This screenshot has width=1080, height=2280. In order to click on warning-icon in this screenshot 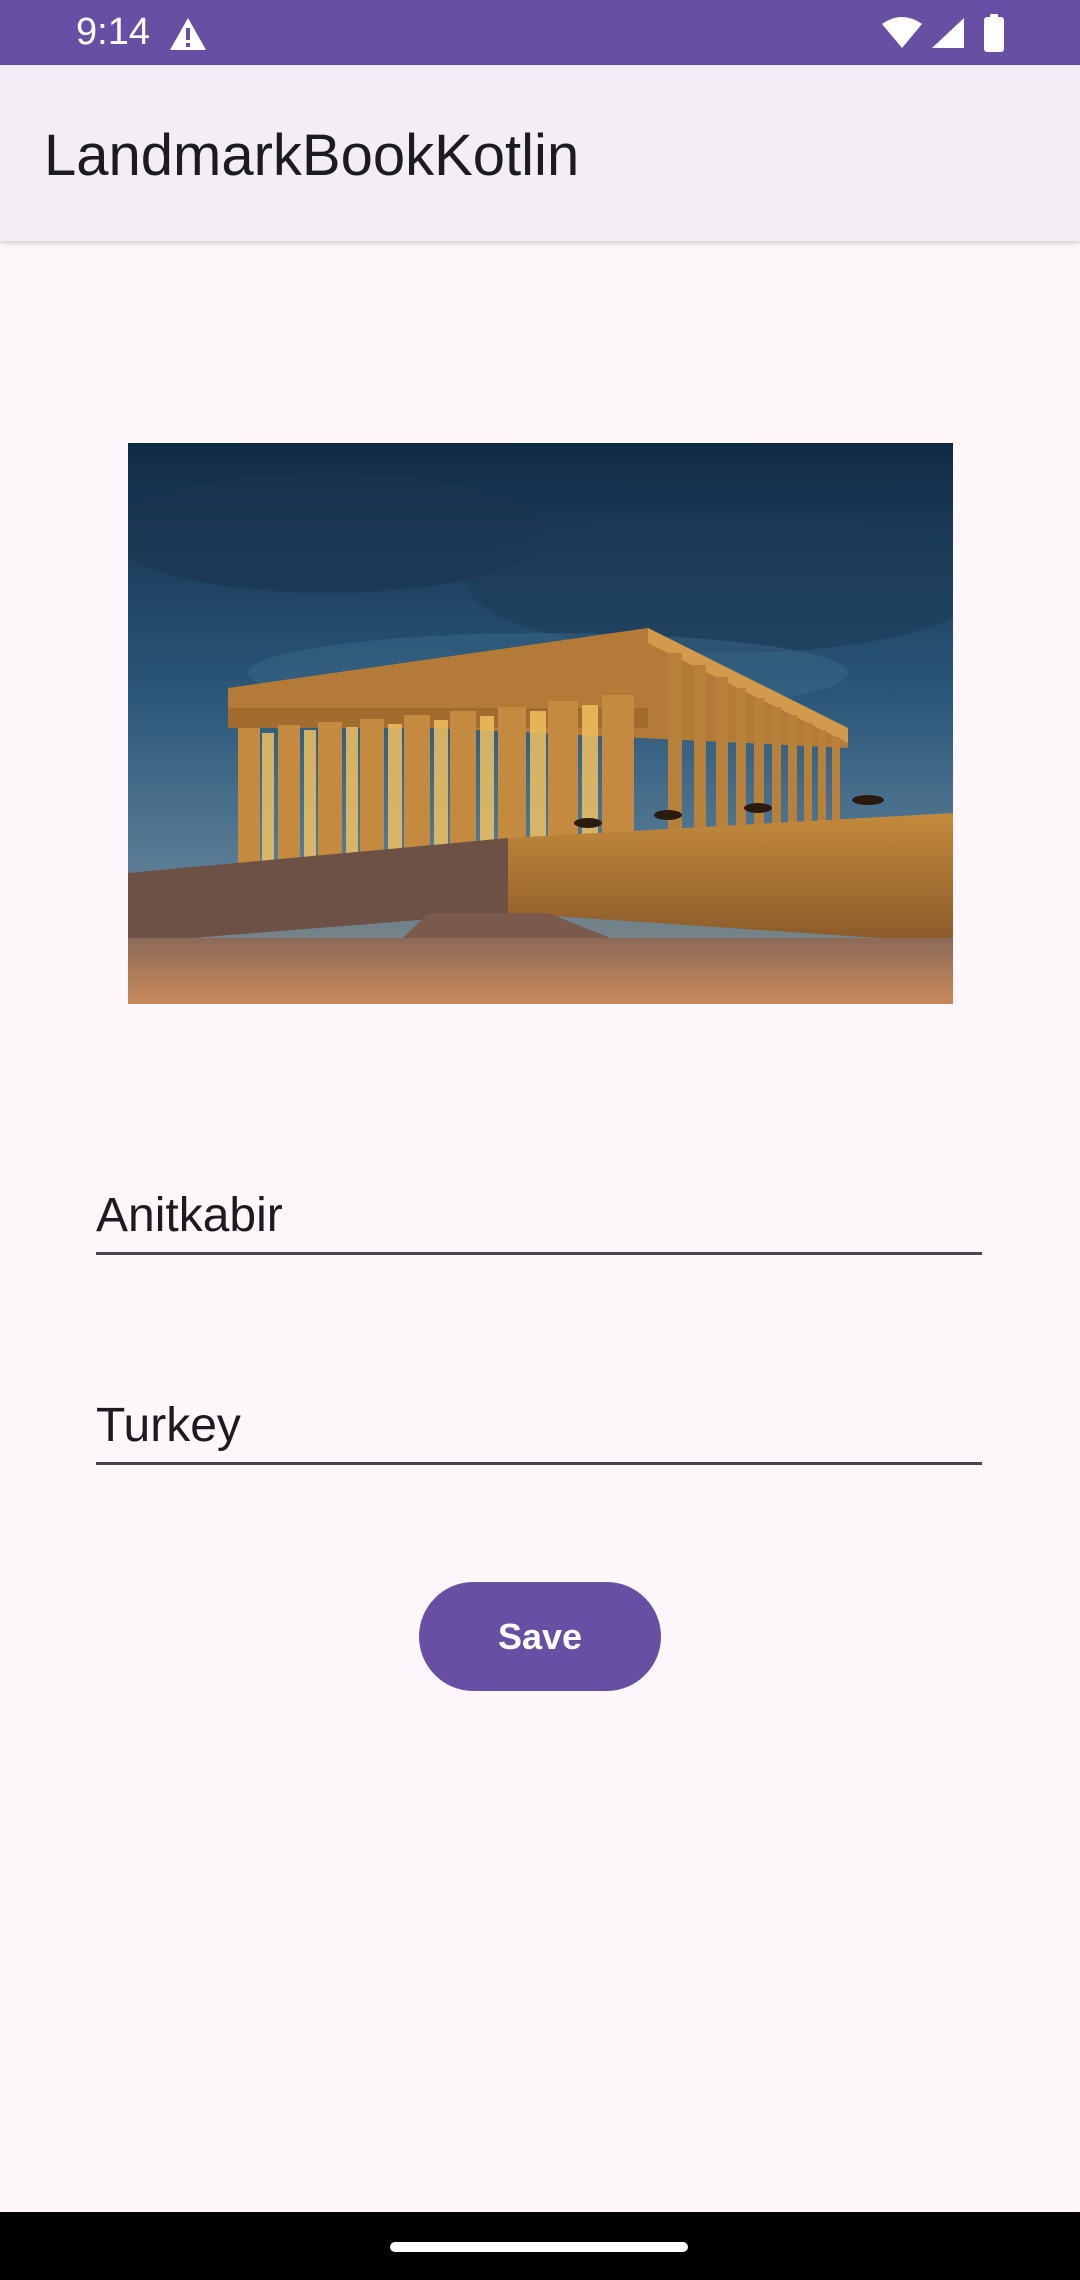, I will do `click(188, 34)`.